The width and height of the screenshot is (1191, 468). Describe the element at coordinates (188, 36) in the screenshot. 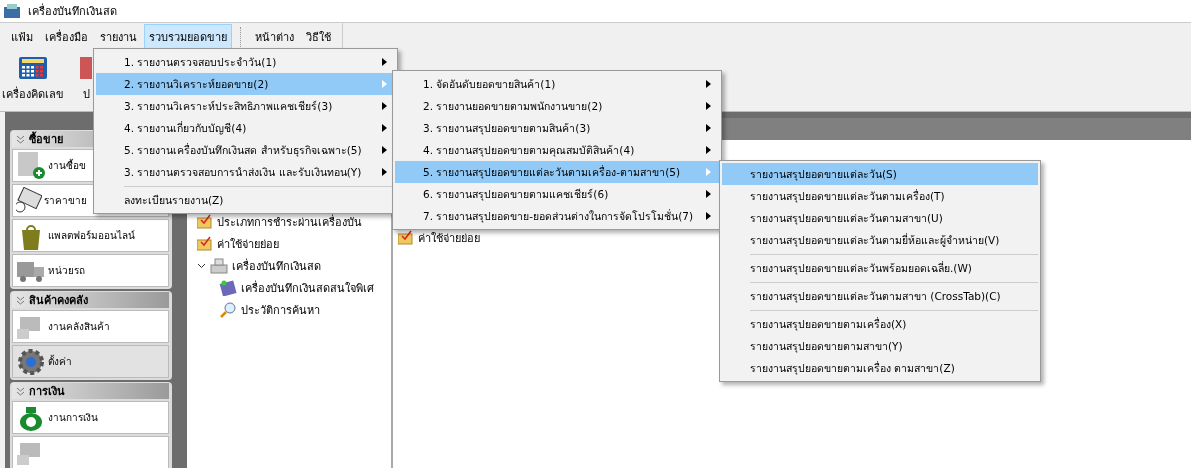

I see `menu-item: รวบรวมยอดขาย` at that location.